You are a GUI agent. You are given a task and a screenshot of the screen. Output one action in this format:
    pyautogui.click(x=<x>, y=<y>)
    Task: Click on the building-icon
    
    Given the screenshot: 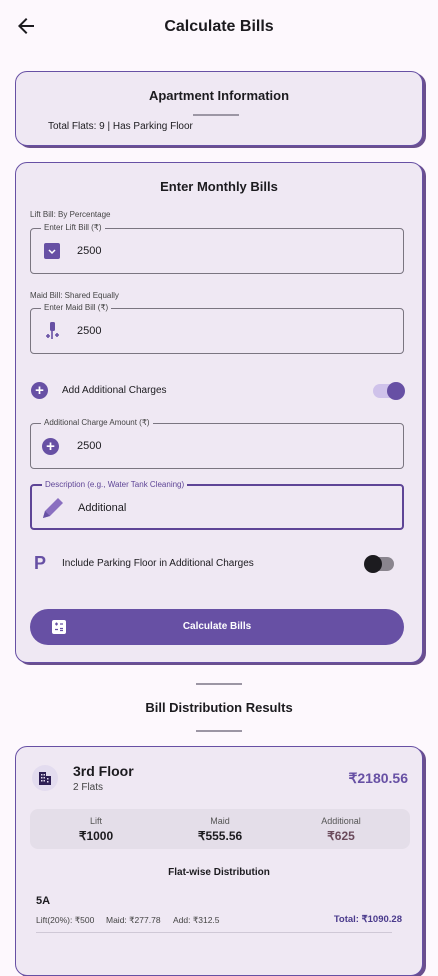 What is the action you would take?
    pyautogui.click(x=45, y=778)
    